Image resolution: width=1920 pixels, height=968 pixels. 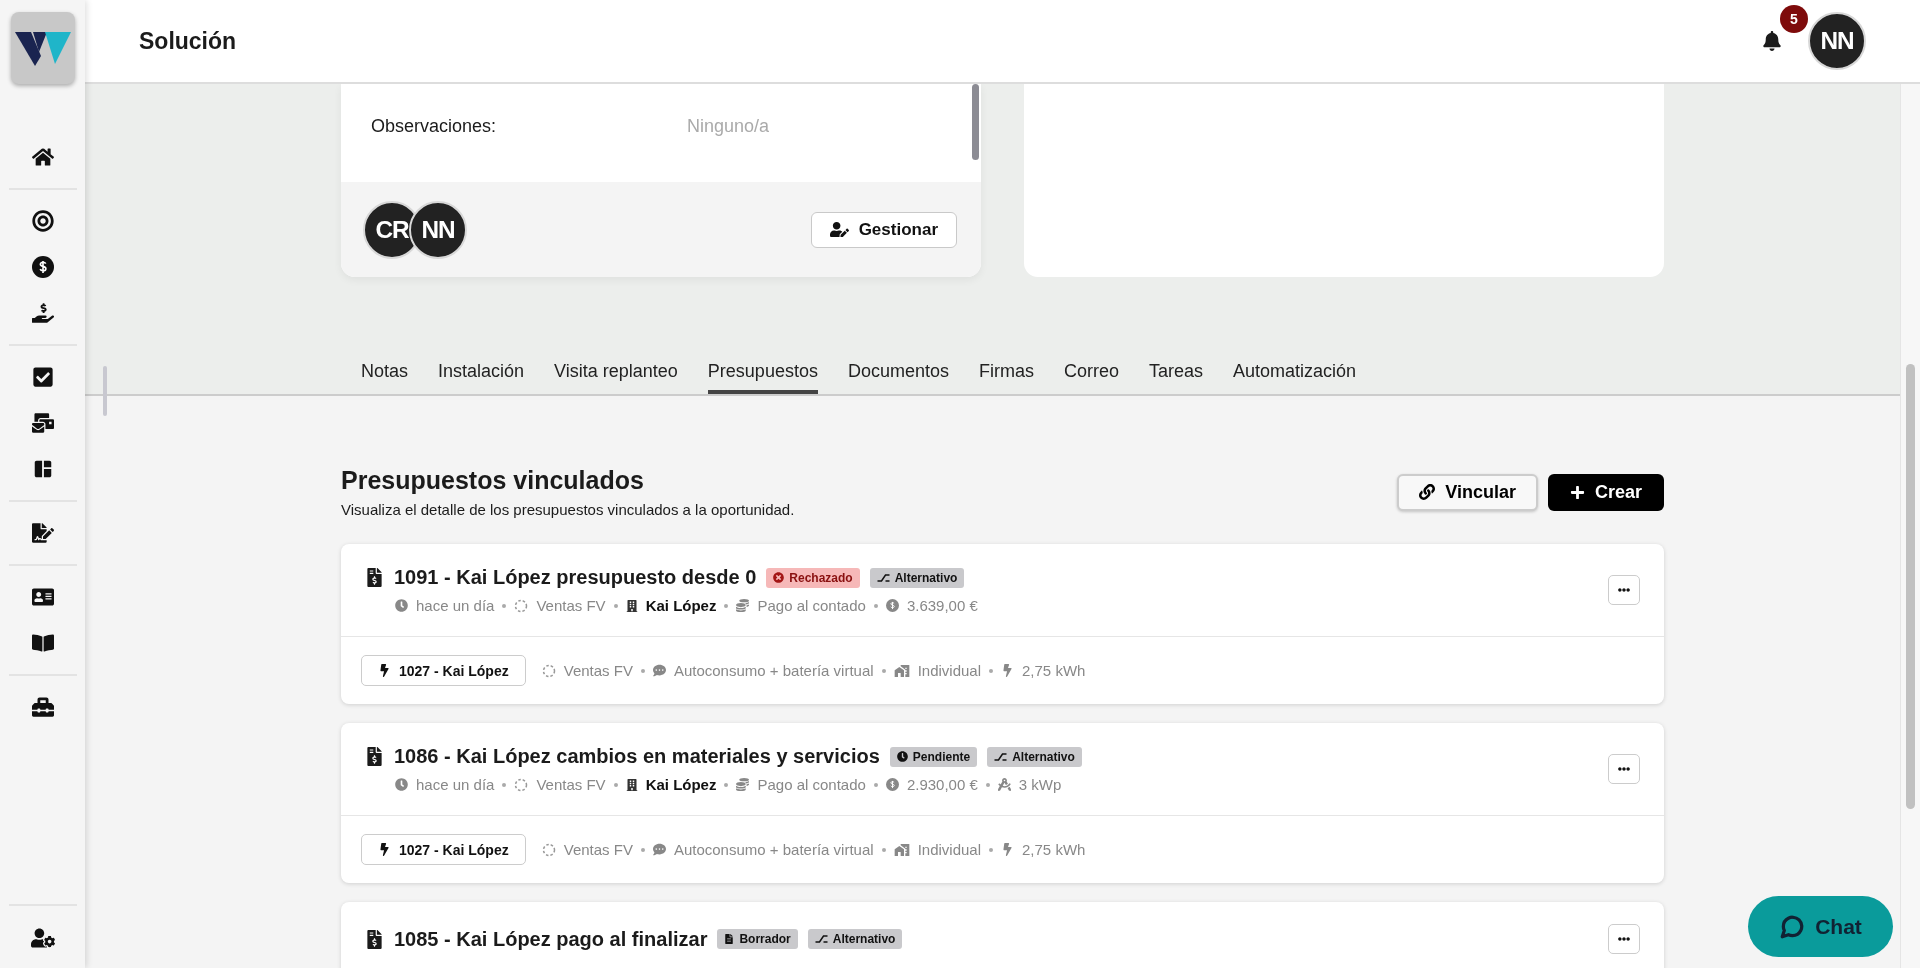 What do you see at coordinates (568, 509) in the screenshot?
I see `section-subtitle: Visualiza el detalle de los presupuestos vinculados a la oportunidad.` at bounding box center [568, 509].